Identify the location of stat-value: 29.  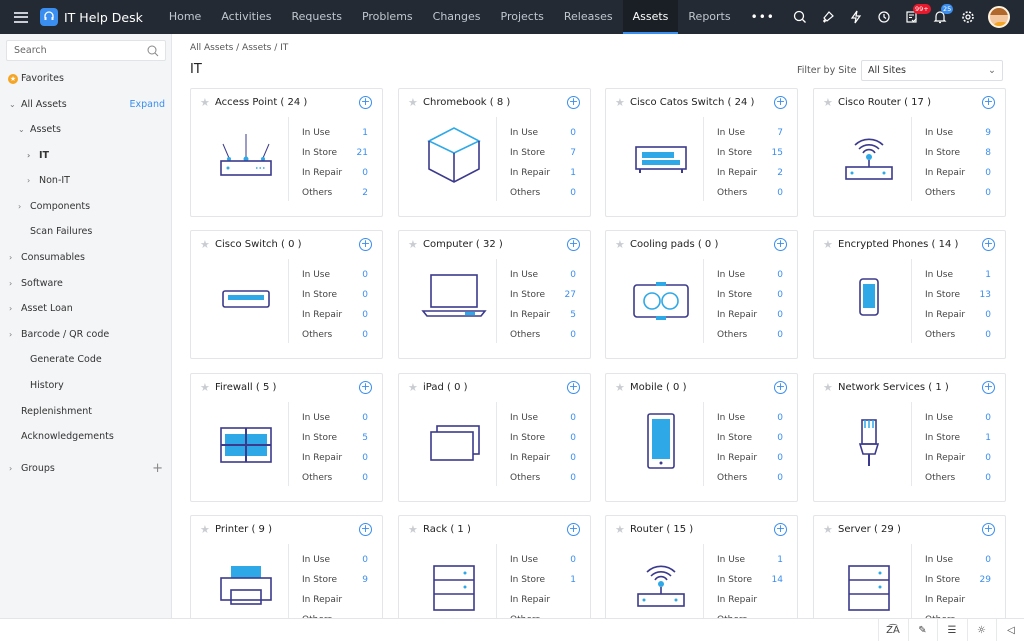
(985, 580).